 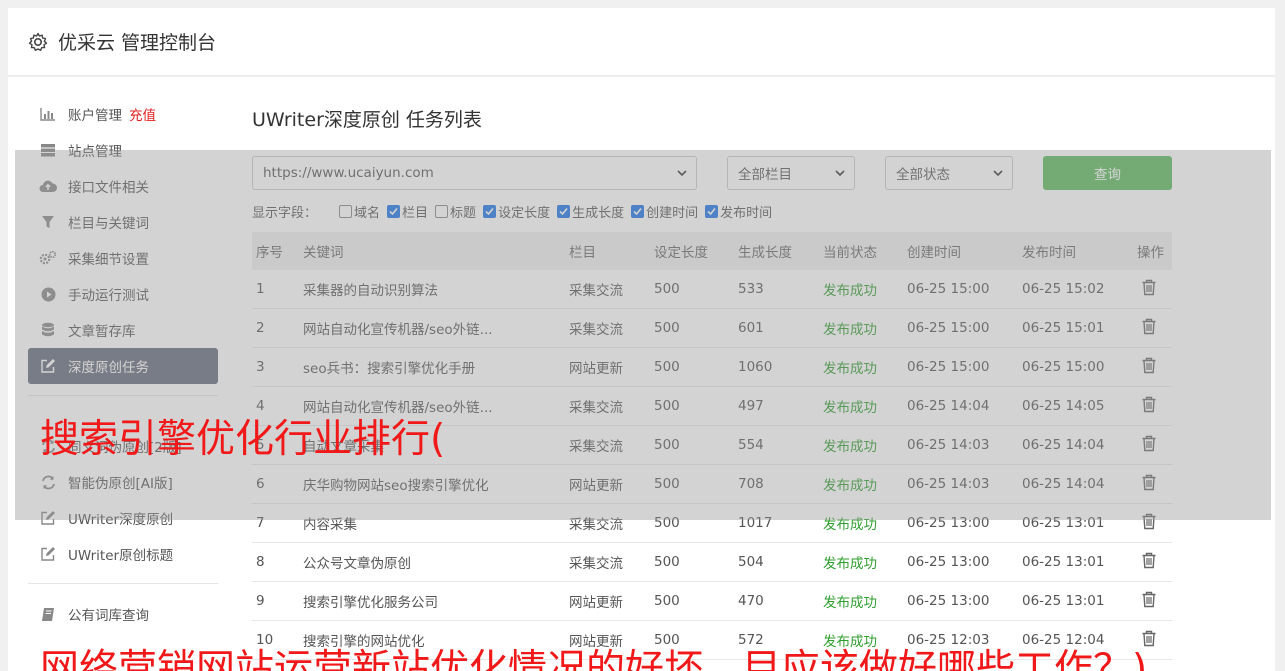 I want to click on sidebar-item-uwriter-title: UWriter原创标题, so click(x=123, y=554).